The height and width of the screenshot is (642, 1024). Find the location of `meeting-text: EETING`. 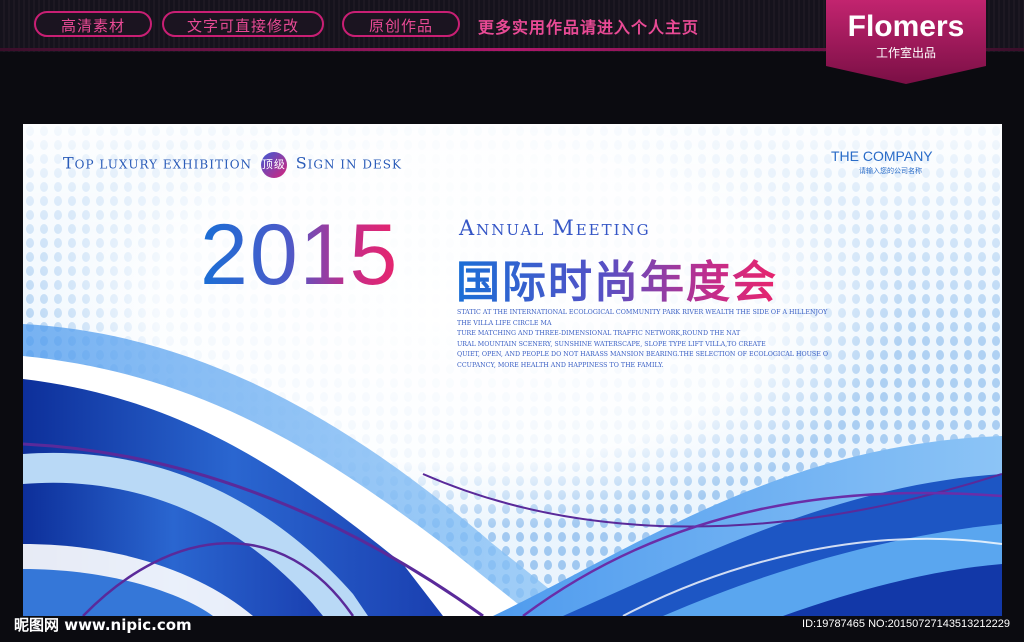

meeting-text: EETING is located at coordinates (613, 230).